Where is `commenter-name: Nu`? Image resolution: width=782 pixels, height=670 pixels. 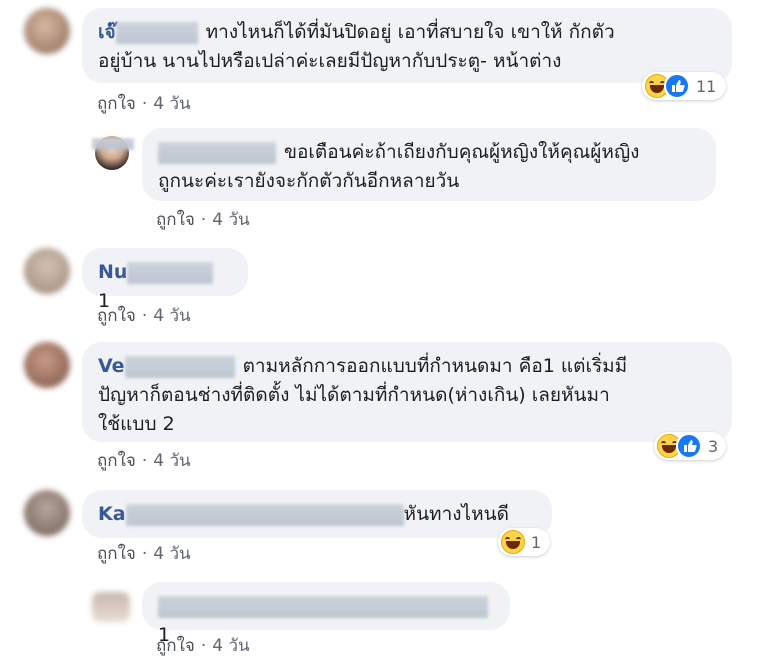 commenter-name: Nu is located at coordinates (112, 272).